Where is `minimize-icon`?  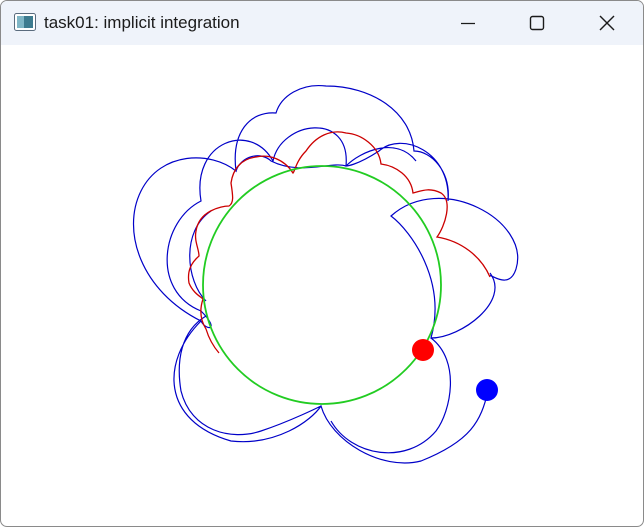 minimize-icon is located at coordinates (468, 23).